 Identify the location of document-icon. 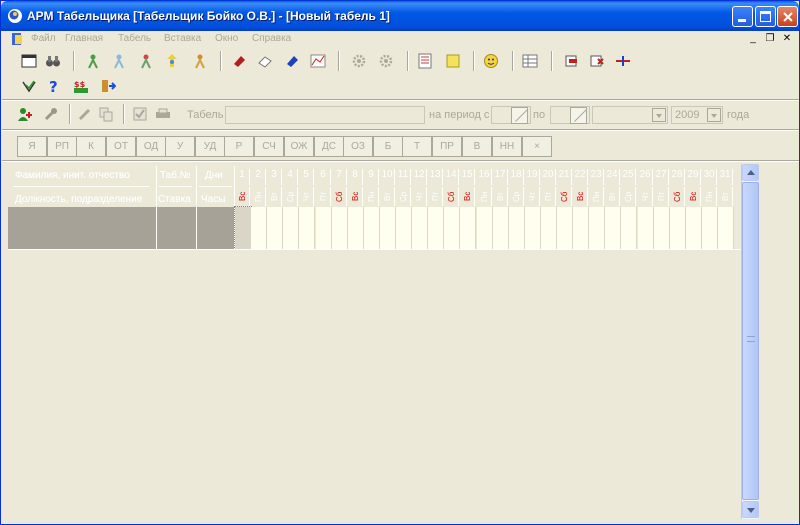
(17, 39).